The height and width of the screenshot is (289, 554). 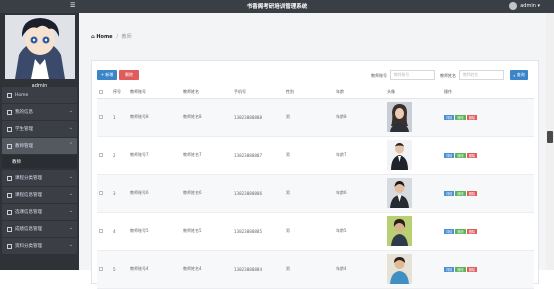 What do you see at coordinates (119, 117) in the screenshot?
I see `cell-index: 1` at bounding box center [119, 117].